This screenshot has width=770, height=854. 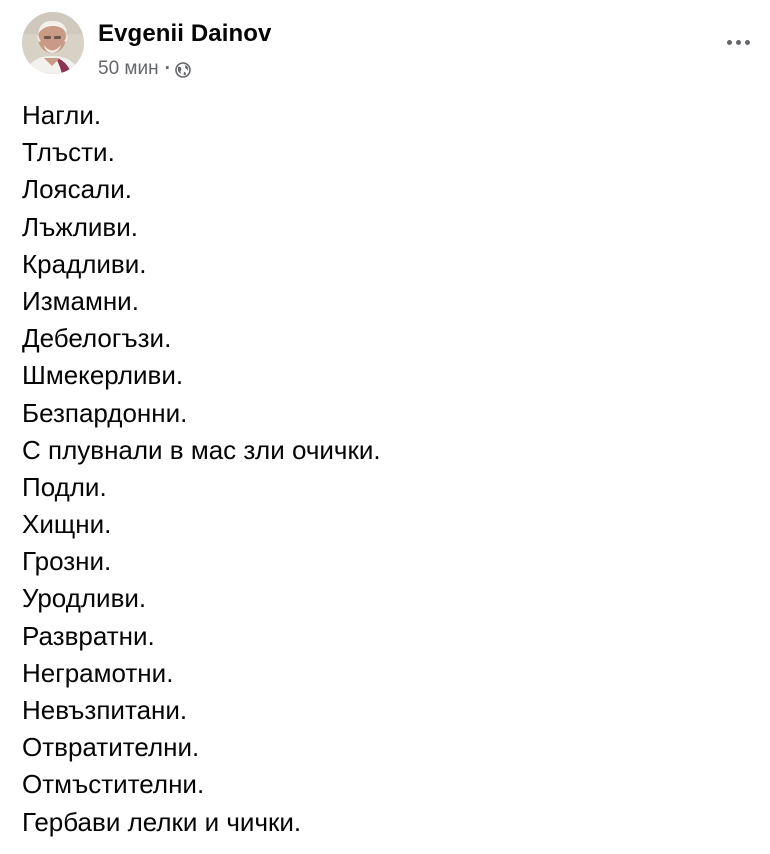 I want to click on avatar-image, so click(x=53, y=43).